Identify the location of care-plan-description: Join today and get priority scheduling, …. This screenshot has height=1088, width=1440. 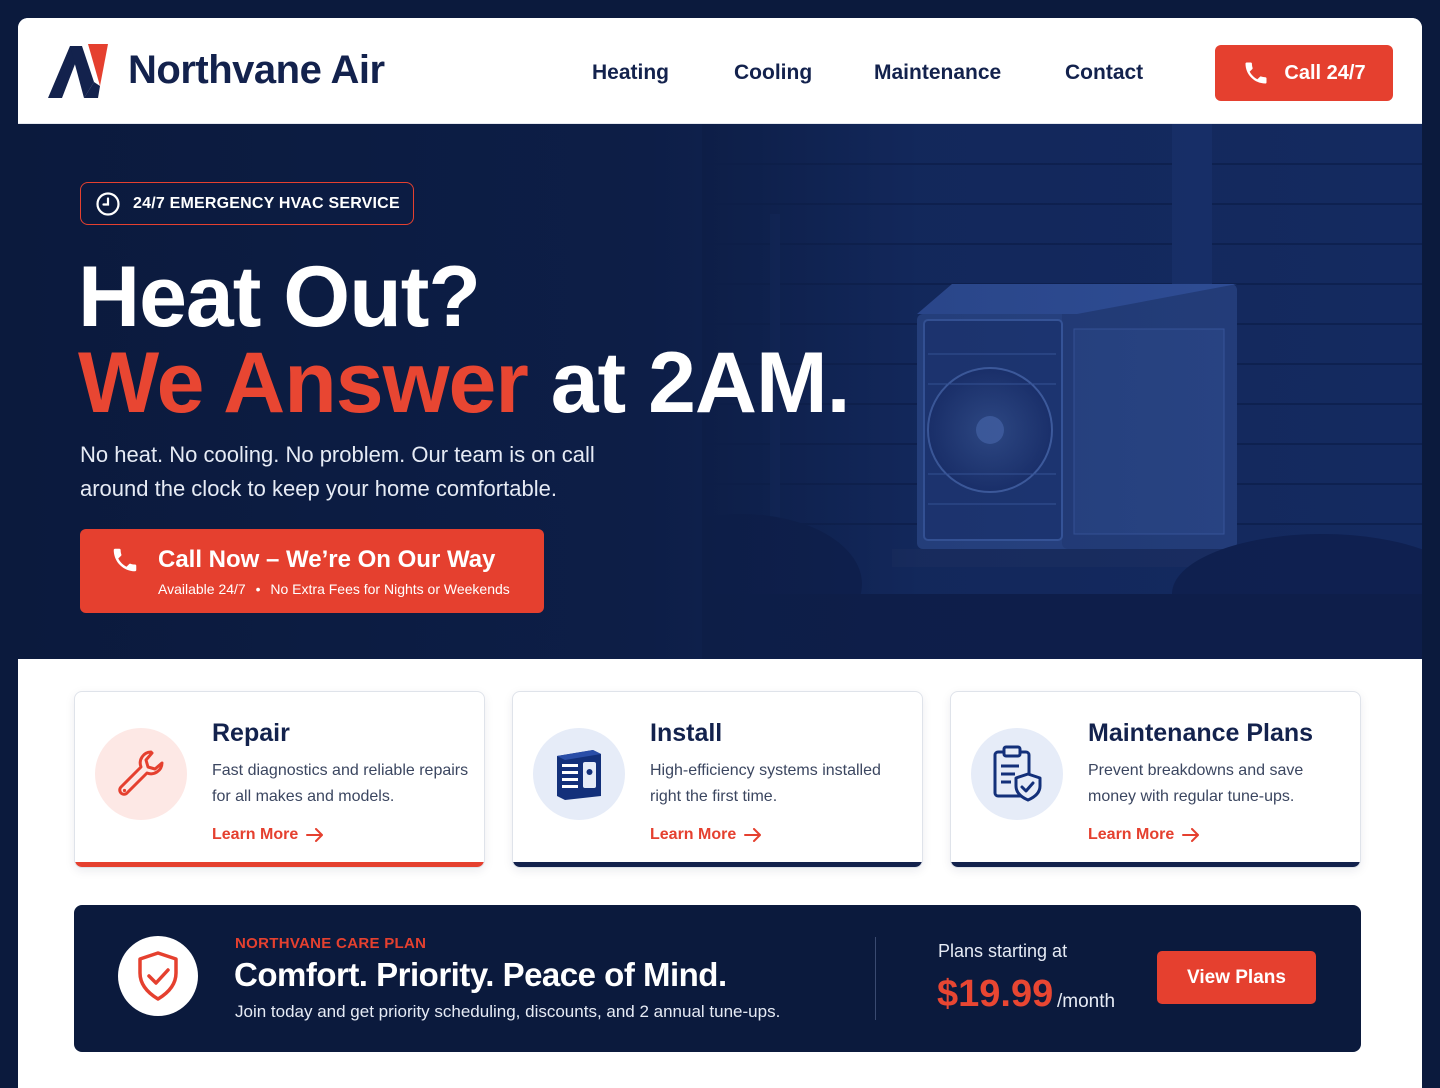
(508, 1011).